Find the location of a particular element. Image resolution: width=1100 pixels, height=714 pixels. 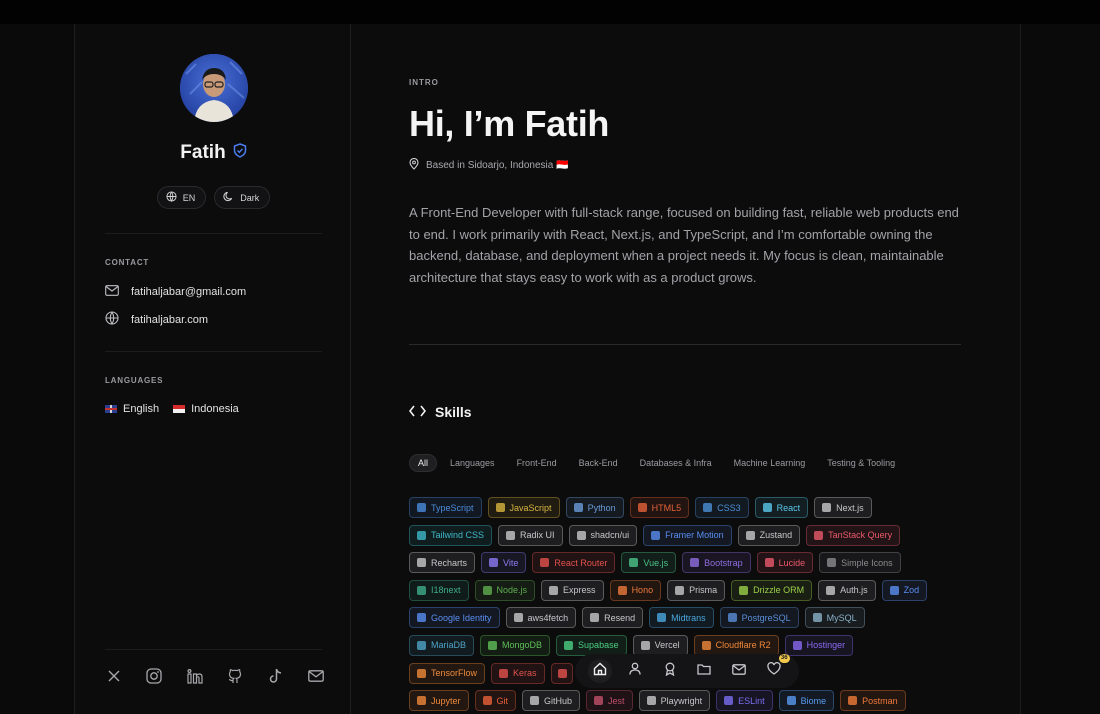

skill-chip: Jest is located at coordinates (609, 701).